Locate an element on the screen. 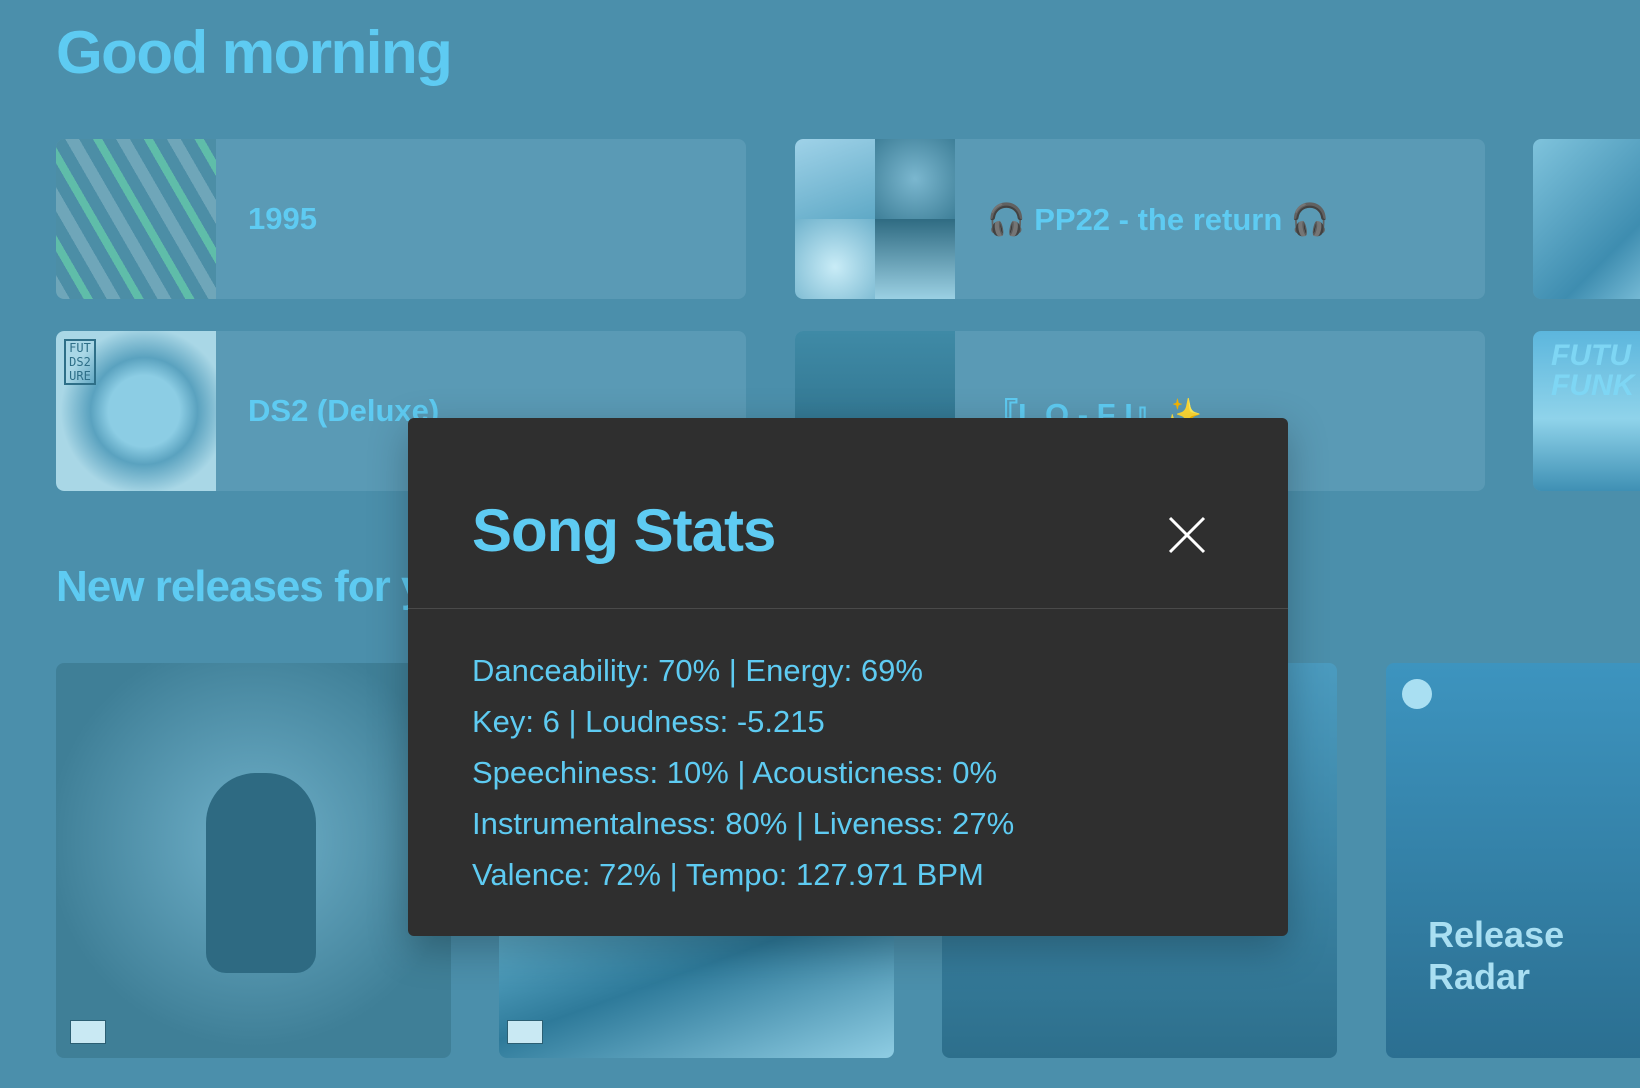  modal-title: Song Stats is located at coordinates (624, 530).